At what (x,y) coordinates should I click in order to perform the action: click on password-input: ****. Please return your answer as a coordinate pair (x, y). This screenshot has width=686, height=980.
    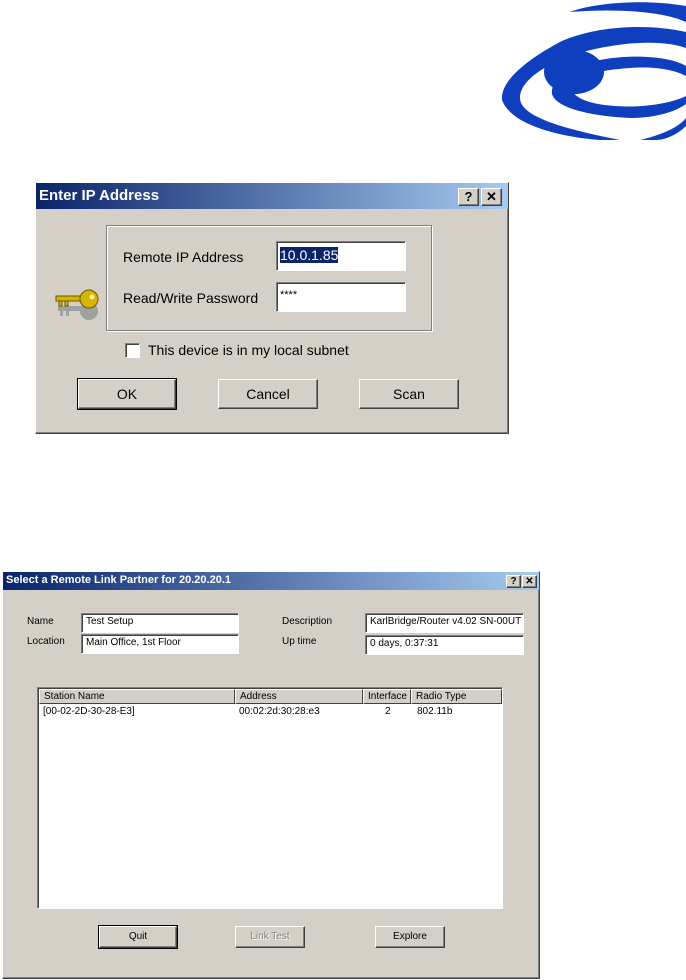
    Looking at the image, I should click on (341, 297).